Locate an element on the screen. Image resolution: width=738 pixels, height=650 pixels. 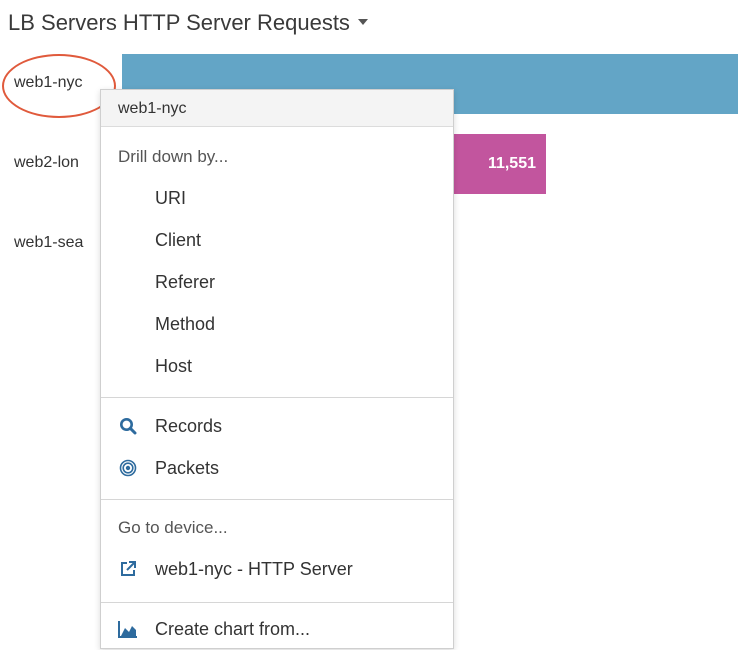
menu-header: web1-nyc is located at coordinates (277, 108).